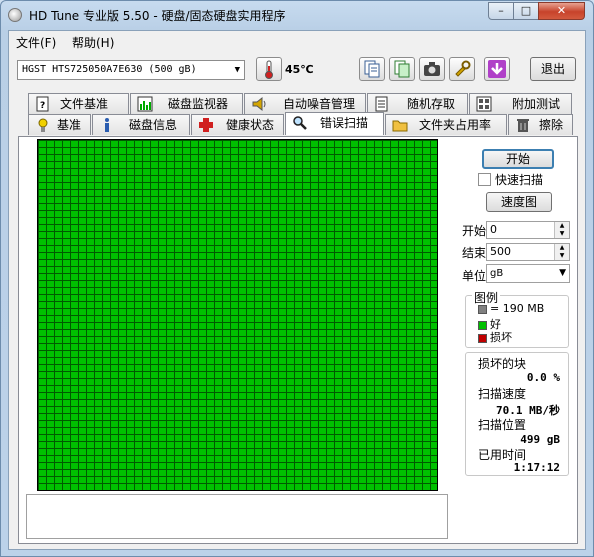 The image size is (594, 557). I want to click on tab-health: 健康状态, so click(237, 124).